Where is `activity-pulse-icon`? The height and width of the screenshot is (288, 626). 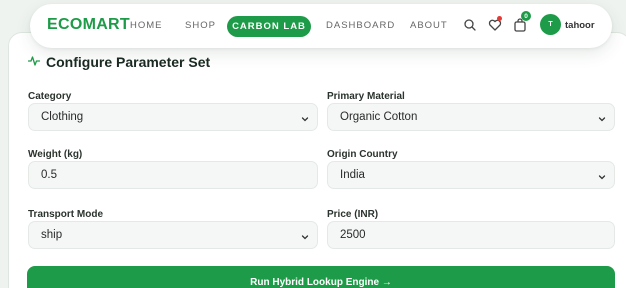 activity-pulse-icon is located at coordinates (34, 62).